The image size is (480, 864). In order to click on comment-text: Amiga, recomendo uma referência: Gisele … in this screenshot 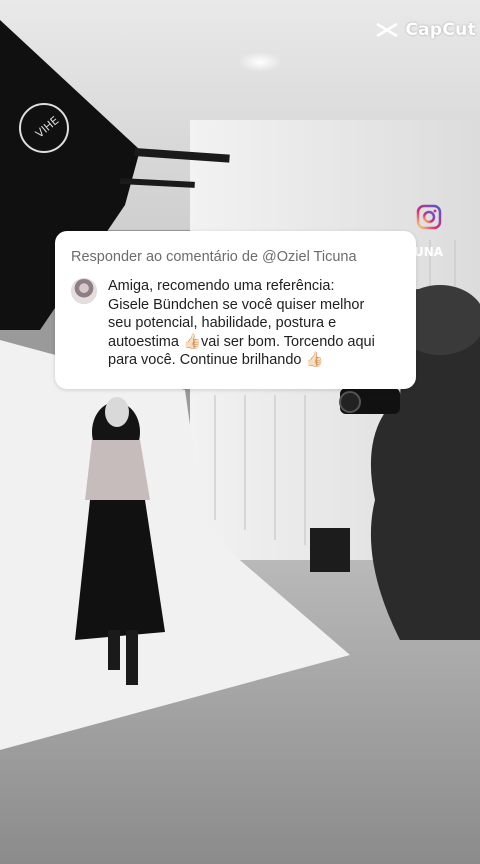, I will do `click(255, 323)`.